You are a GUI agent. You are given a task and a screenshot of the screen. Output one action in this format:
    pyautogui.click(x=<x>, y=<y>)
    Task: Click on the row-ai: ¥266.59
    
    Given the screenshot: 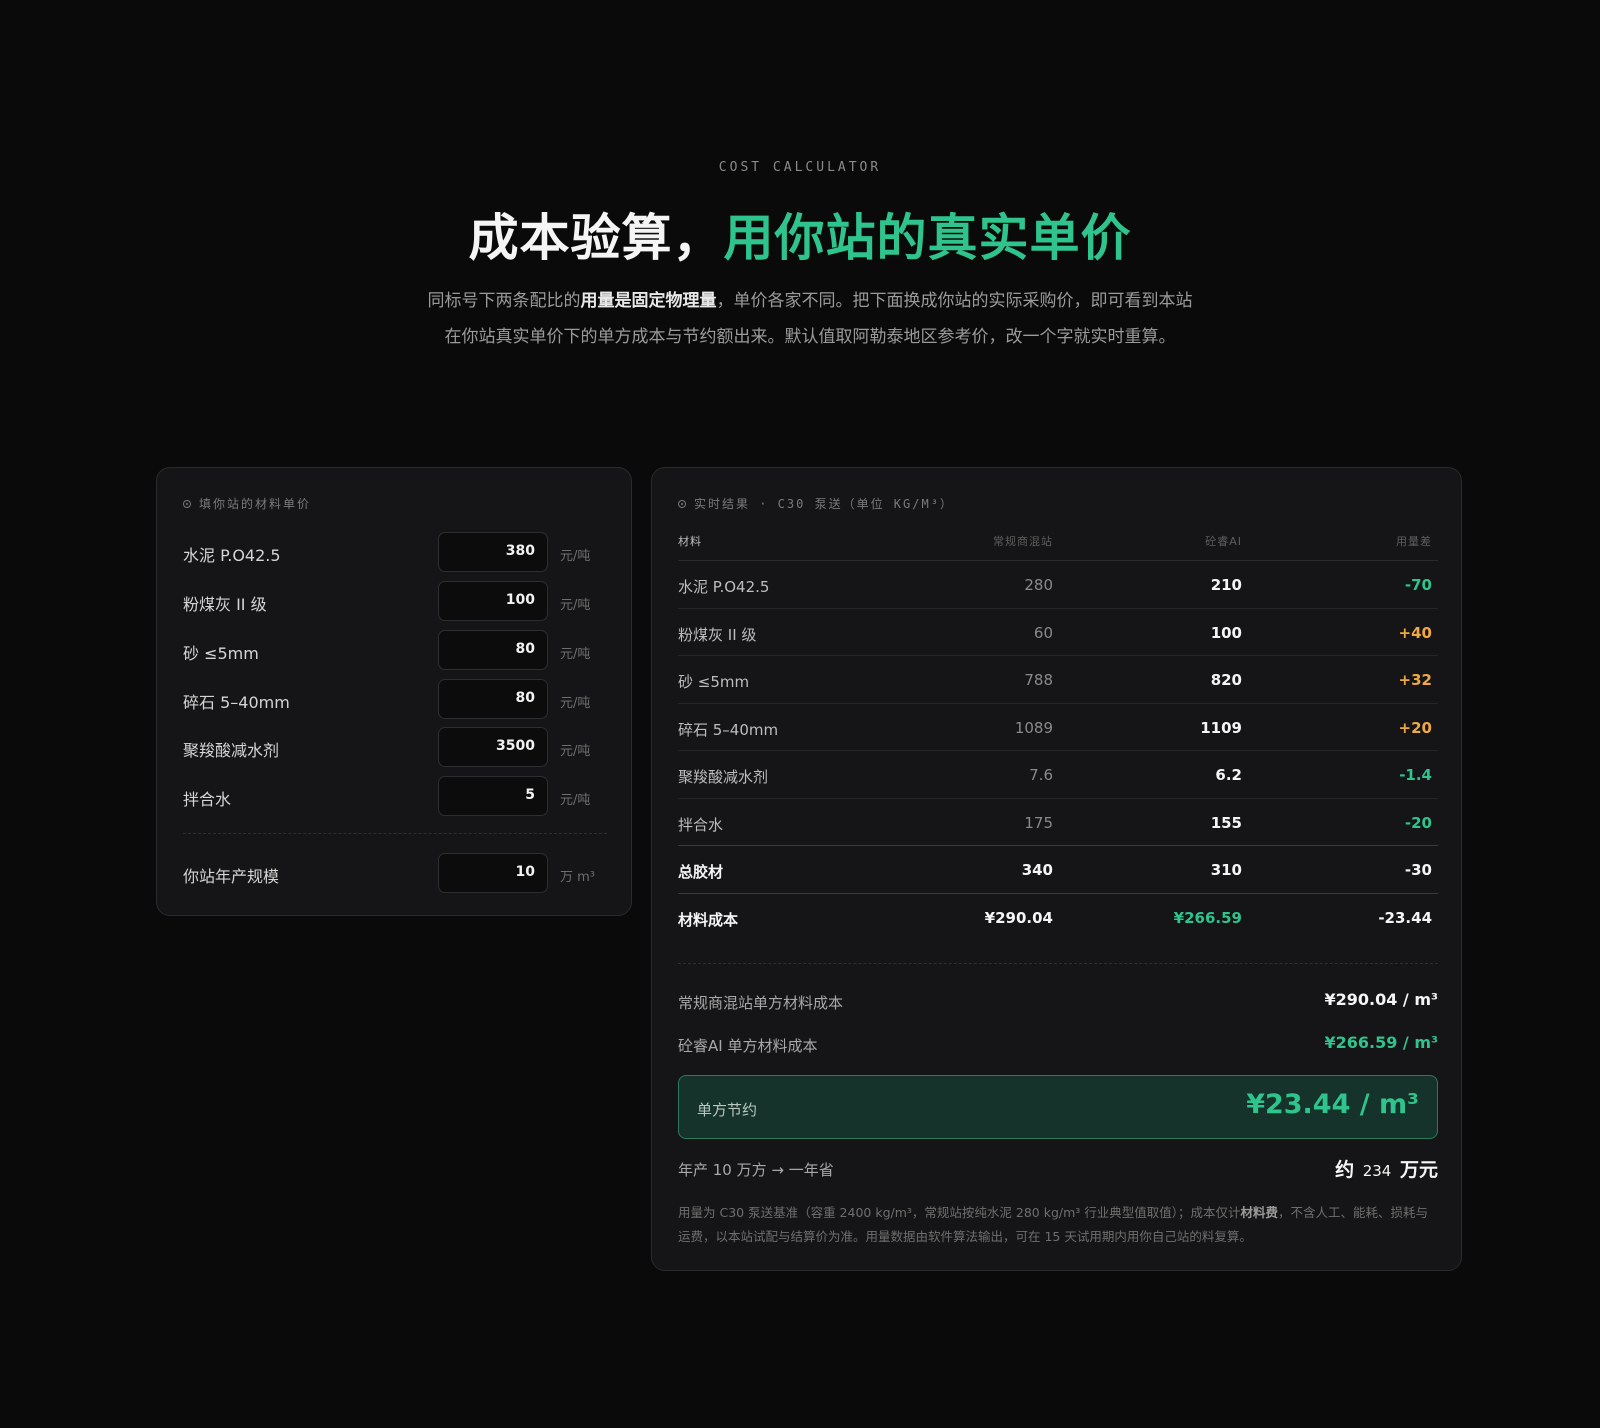 What is the action you would take?
    pyautogui.click(x=1207, y=917)
    